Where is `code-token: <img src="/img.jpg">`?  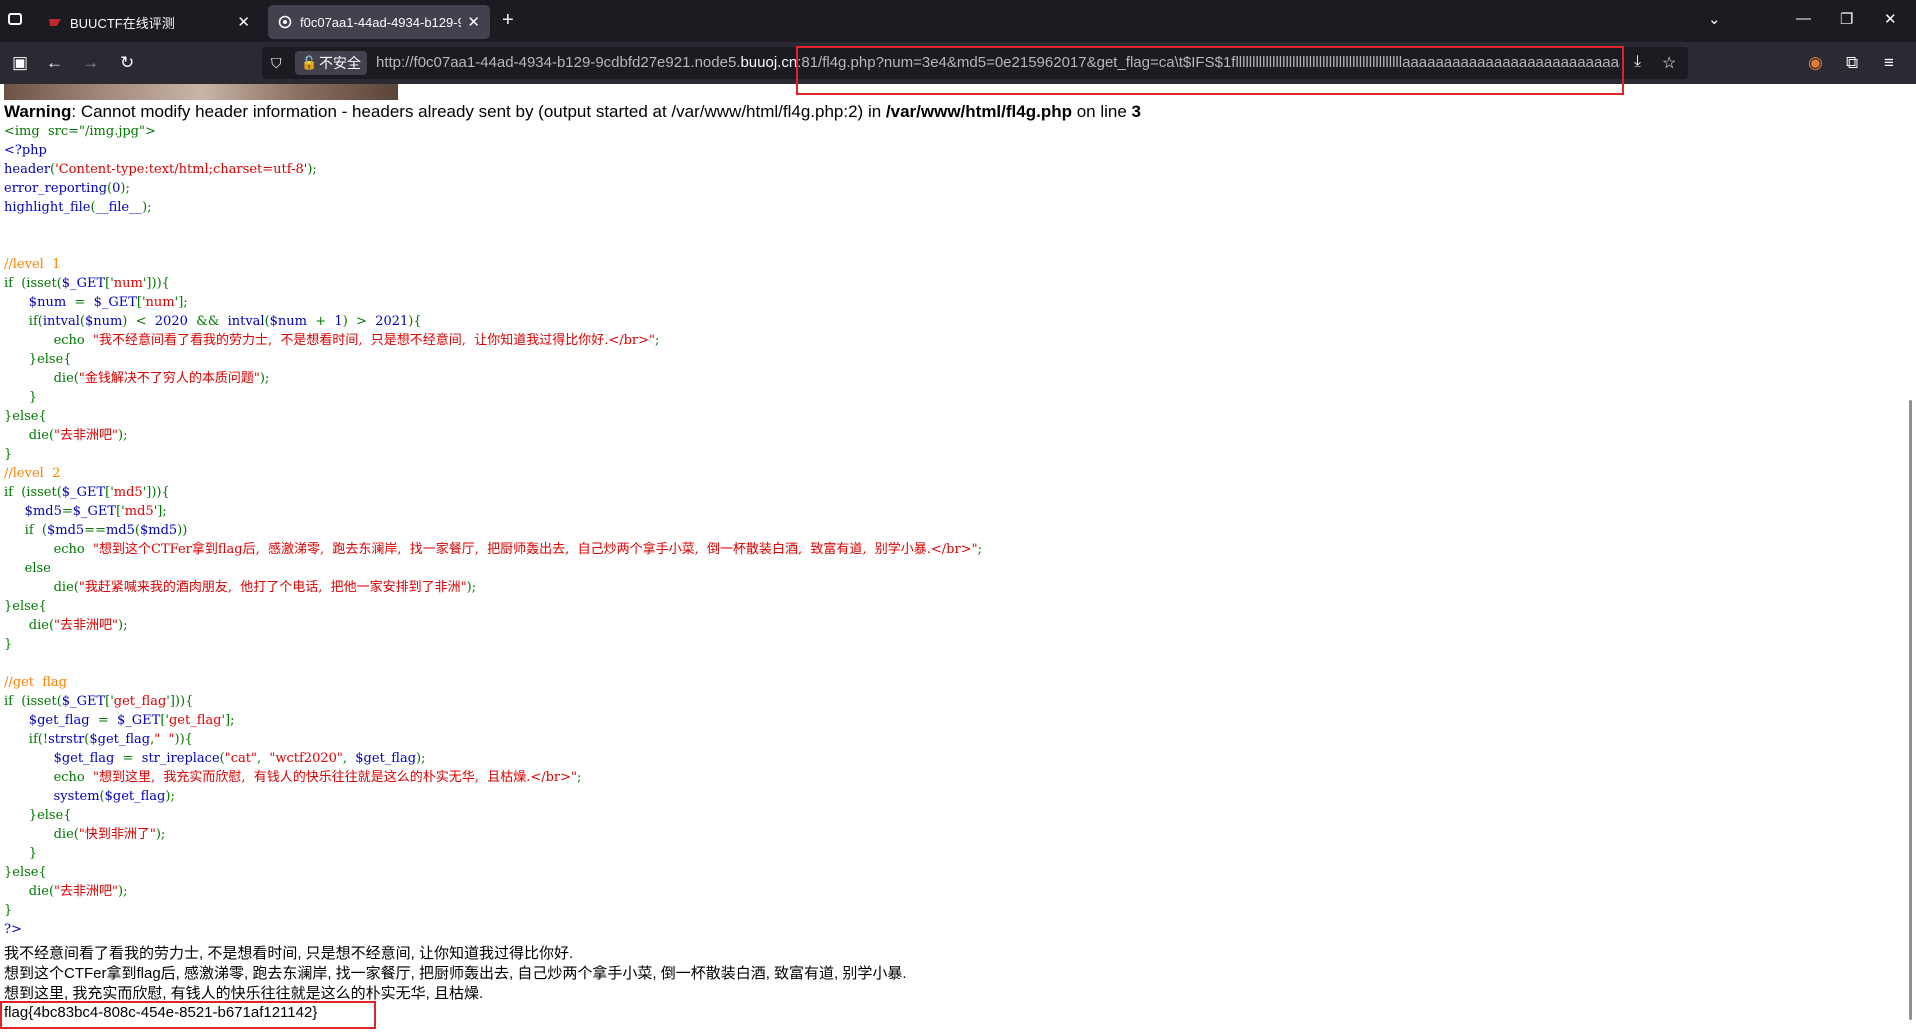 code-token: <img src="/img.jpg"> is located at coordinates (80, 131).